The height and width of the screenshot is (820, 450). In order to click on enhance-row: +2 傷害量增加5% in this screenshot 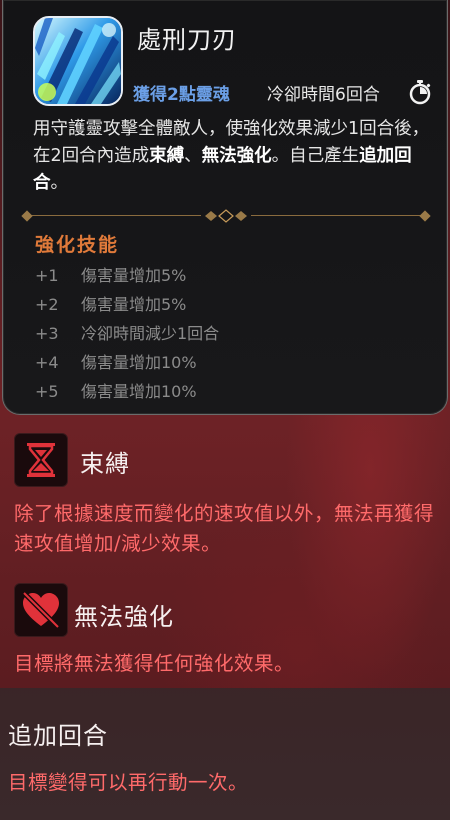, I will do `click(127, 305)`.